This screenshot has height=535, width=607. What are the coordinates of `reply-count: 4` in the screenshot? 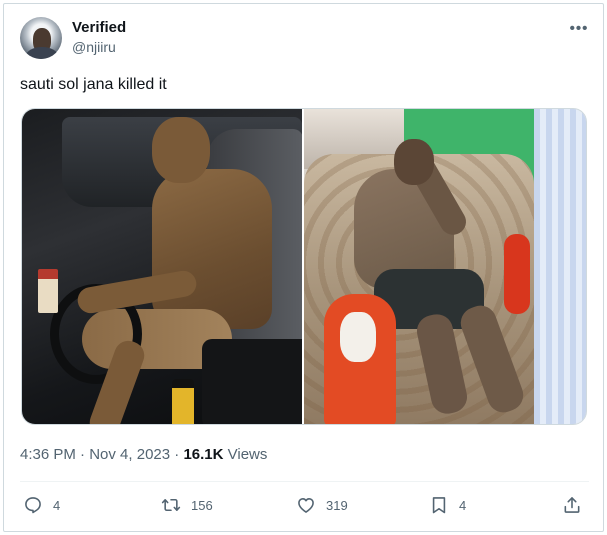 It's located at (57, 505).